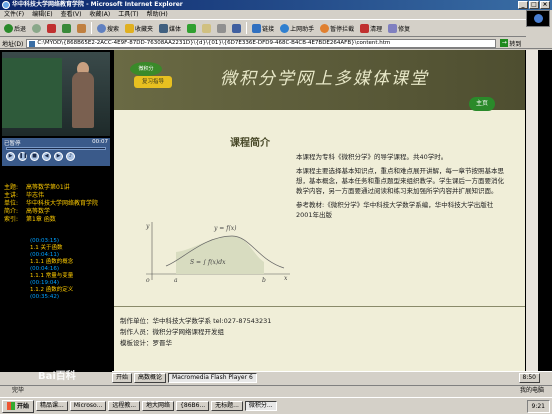 The width and height of the screenshot is (552, 414). I want to click on mail-button, so click(206, 28).